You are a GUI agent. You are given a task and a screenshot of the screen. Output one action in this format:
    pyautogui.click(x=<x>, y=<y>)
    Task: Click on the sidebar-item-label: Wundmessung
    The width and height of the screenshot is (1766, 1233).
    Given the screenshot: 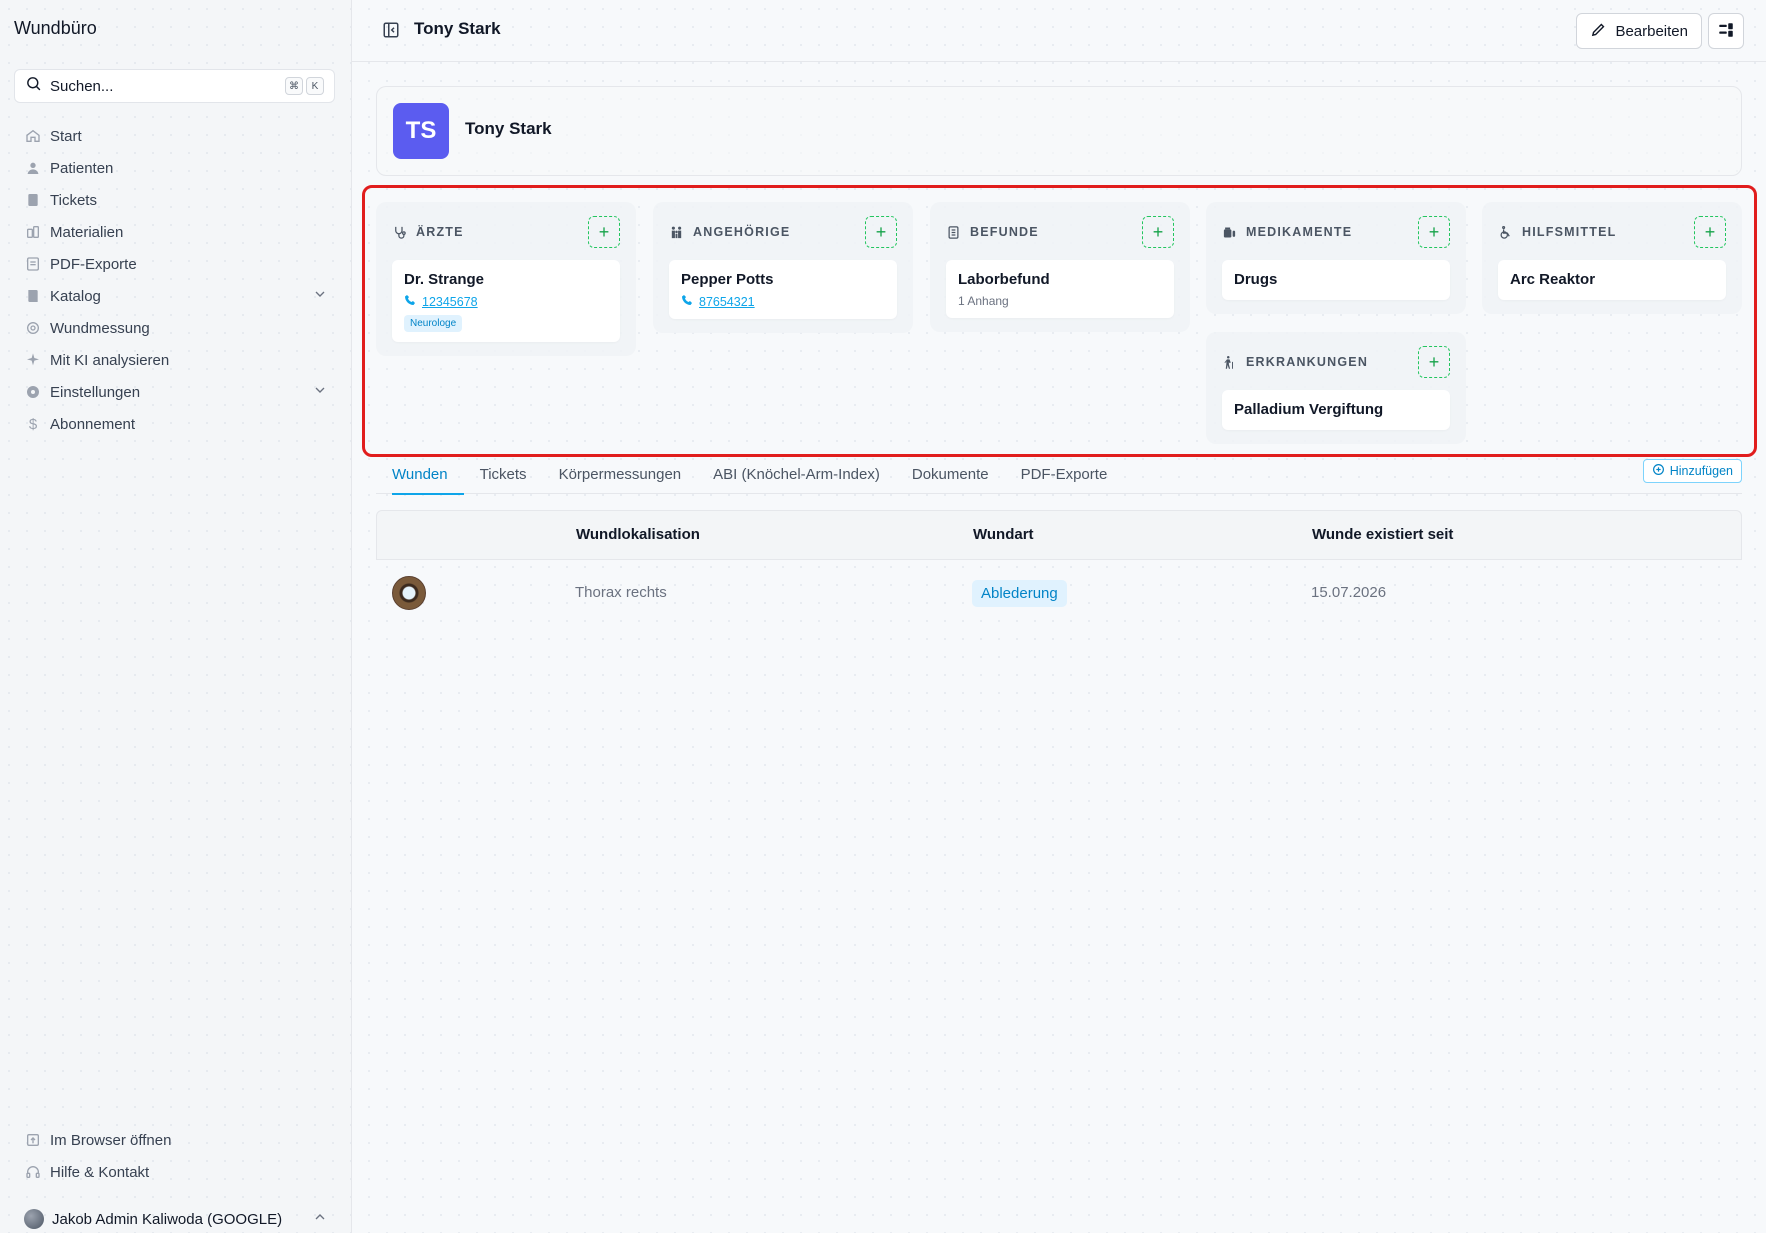 What is the action you would take?
    pyautogui.click(x=100, y=328)
    